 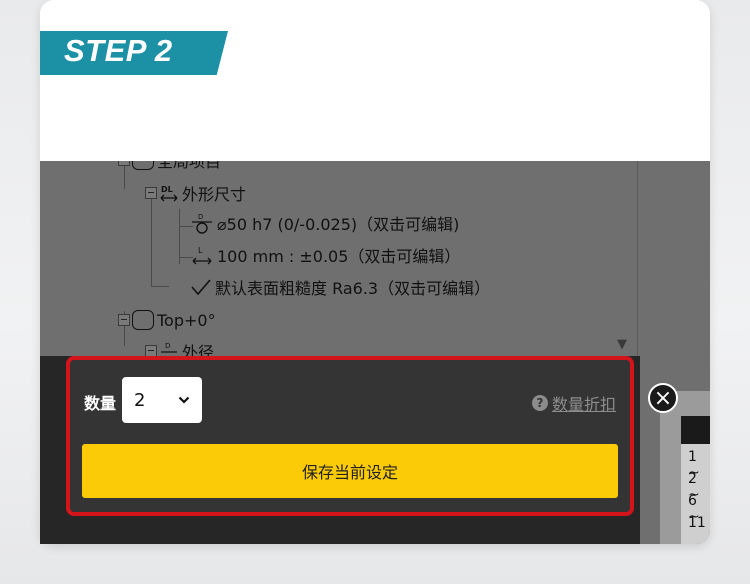 What do you see at coordinates (622, 344) in the screenshot?
I see `scroll-down-icon: ▼` at bounding box center [622, 344].